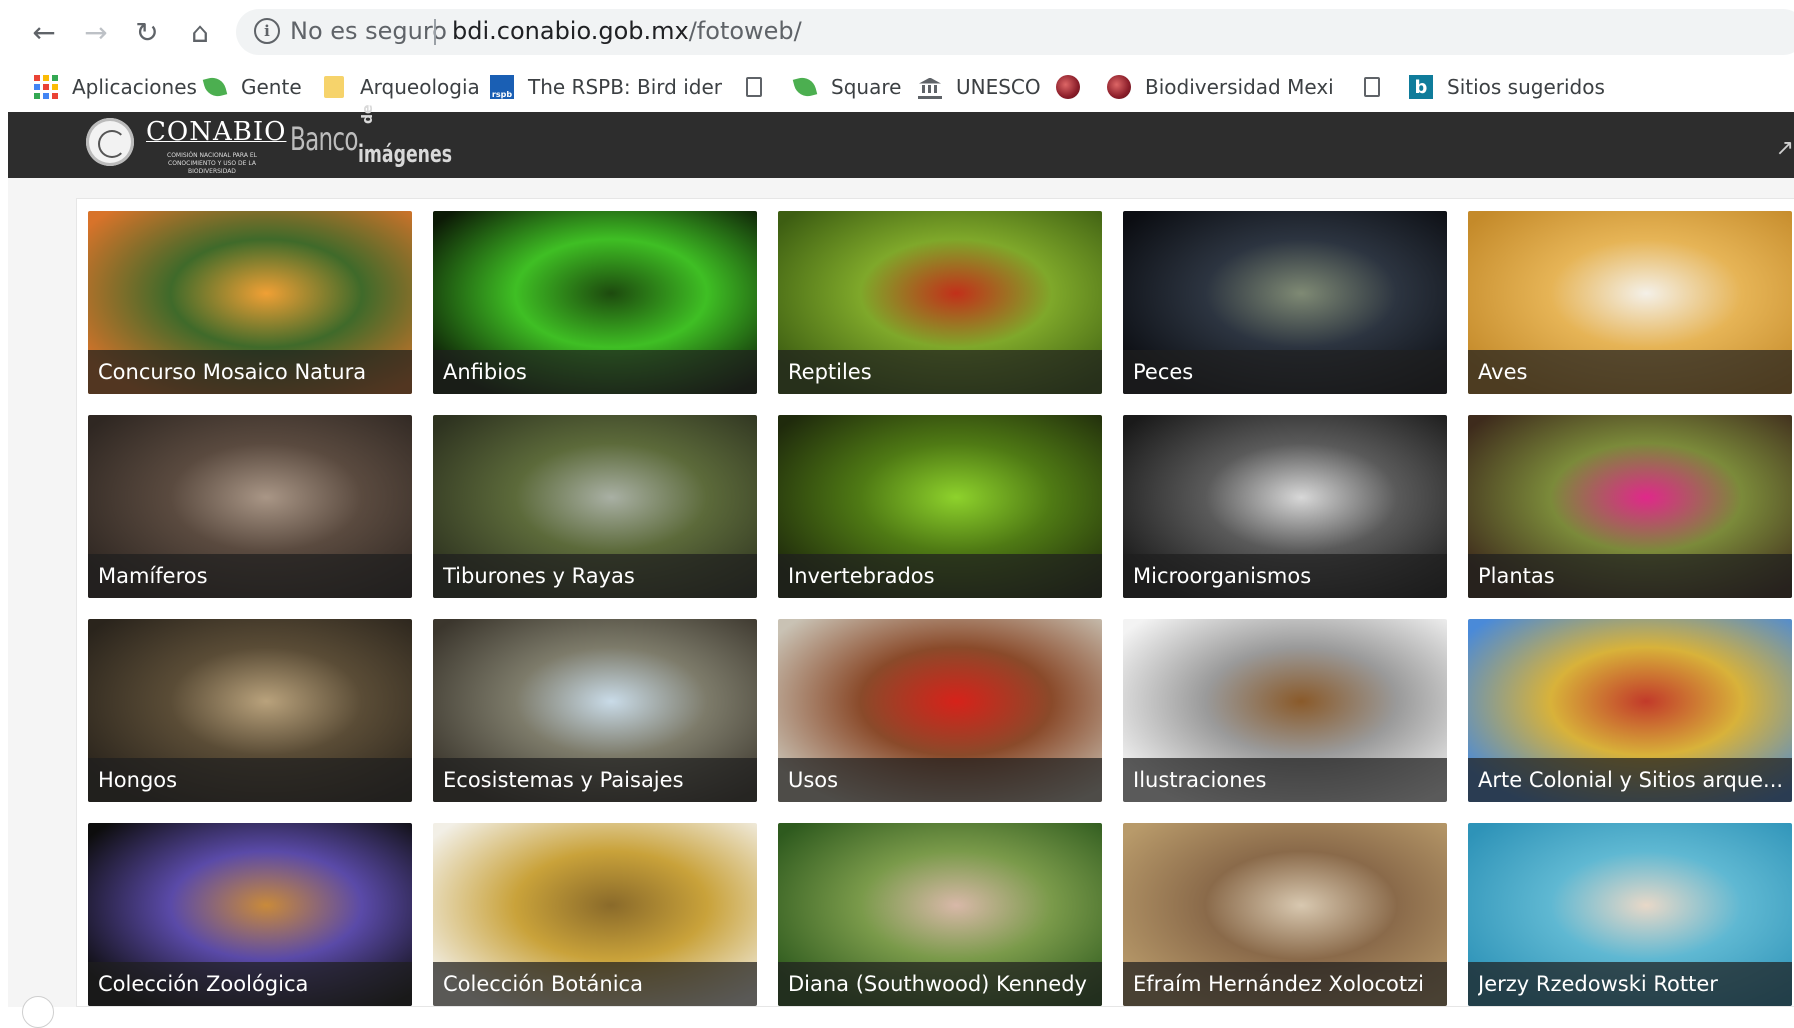  I want to click on category-tile: Reptiles, so click(940, 302).